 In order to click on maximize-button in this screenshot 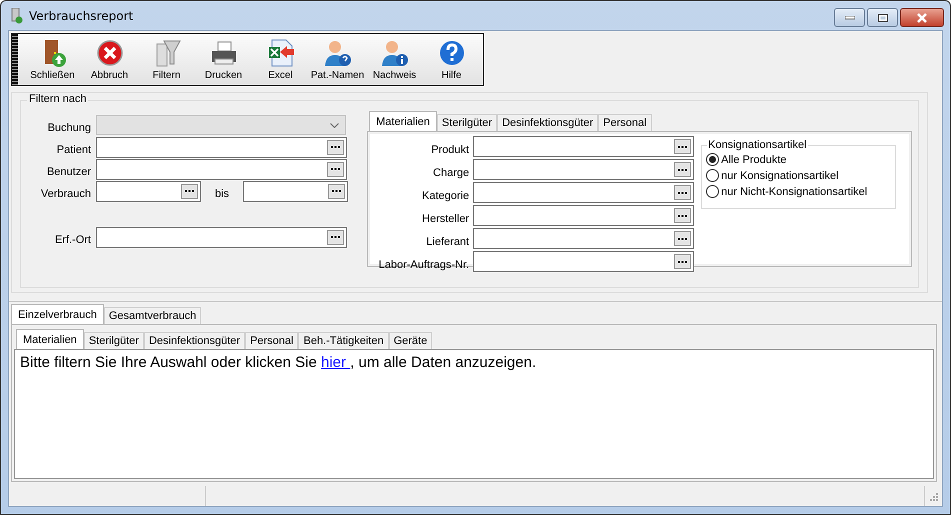, I will do `click(882, 17)`.